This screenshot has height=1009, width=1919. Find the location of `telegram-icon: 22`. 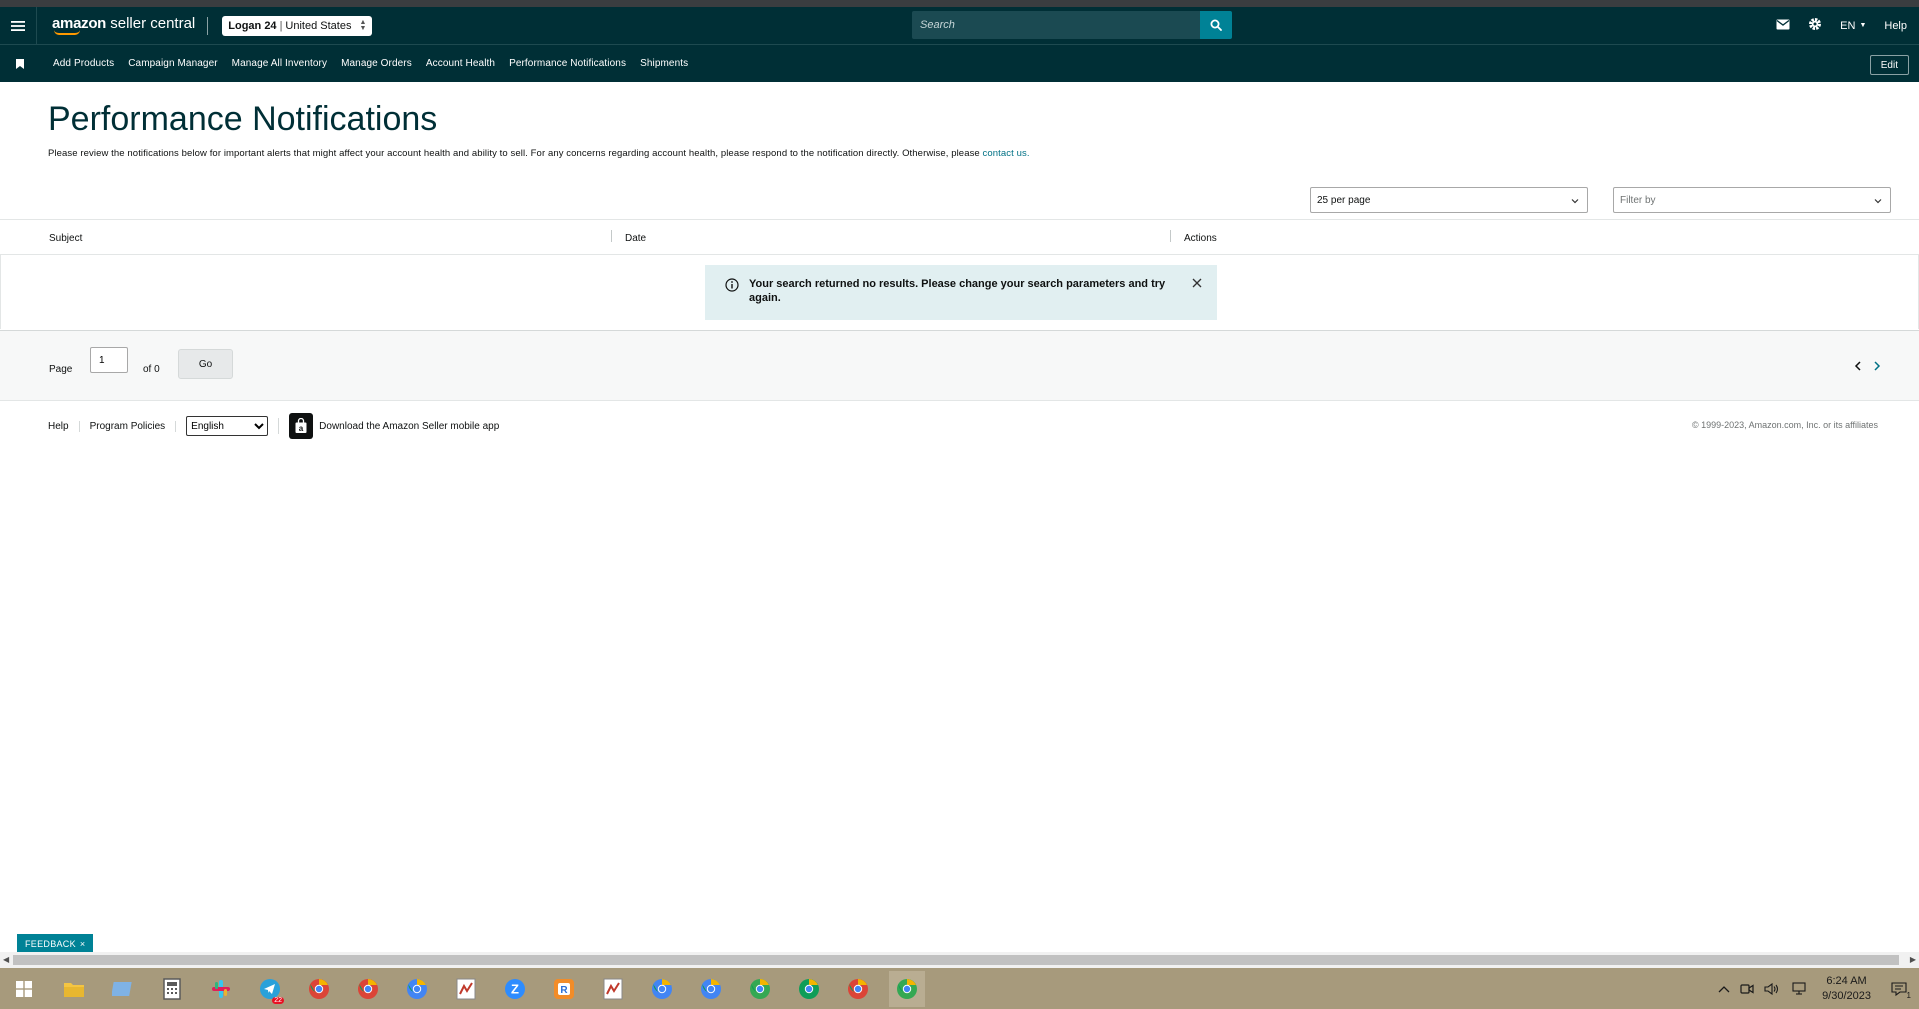

telegram-icon: 22 is located at coordinates (270, 989).